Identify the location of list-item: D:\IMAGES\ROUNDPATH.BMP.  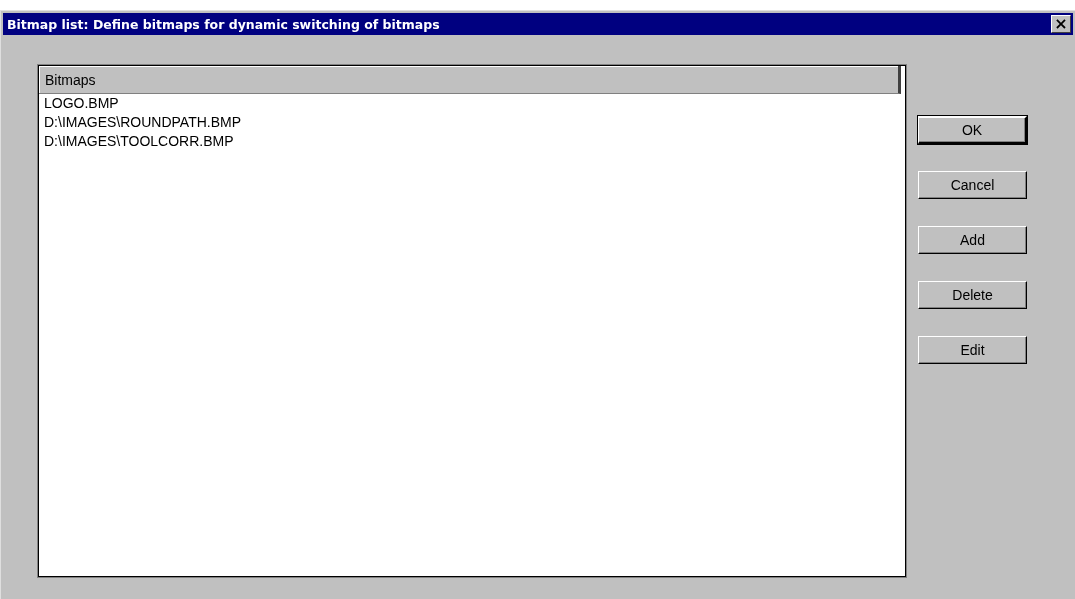
(472, 122).